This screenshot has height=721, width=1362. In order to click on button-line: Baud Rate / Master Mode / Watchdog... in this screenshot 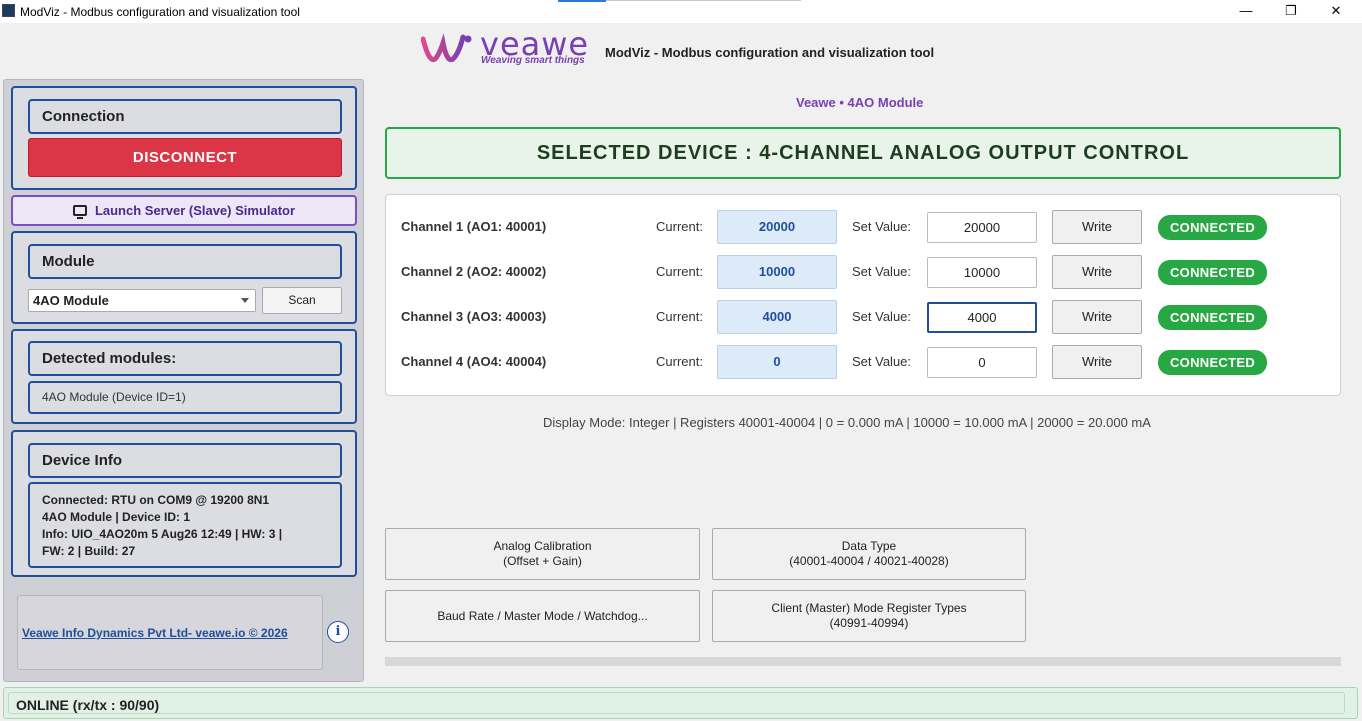, I will do `click(542, 615)`.